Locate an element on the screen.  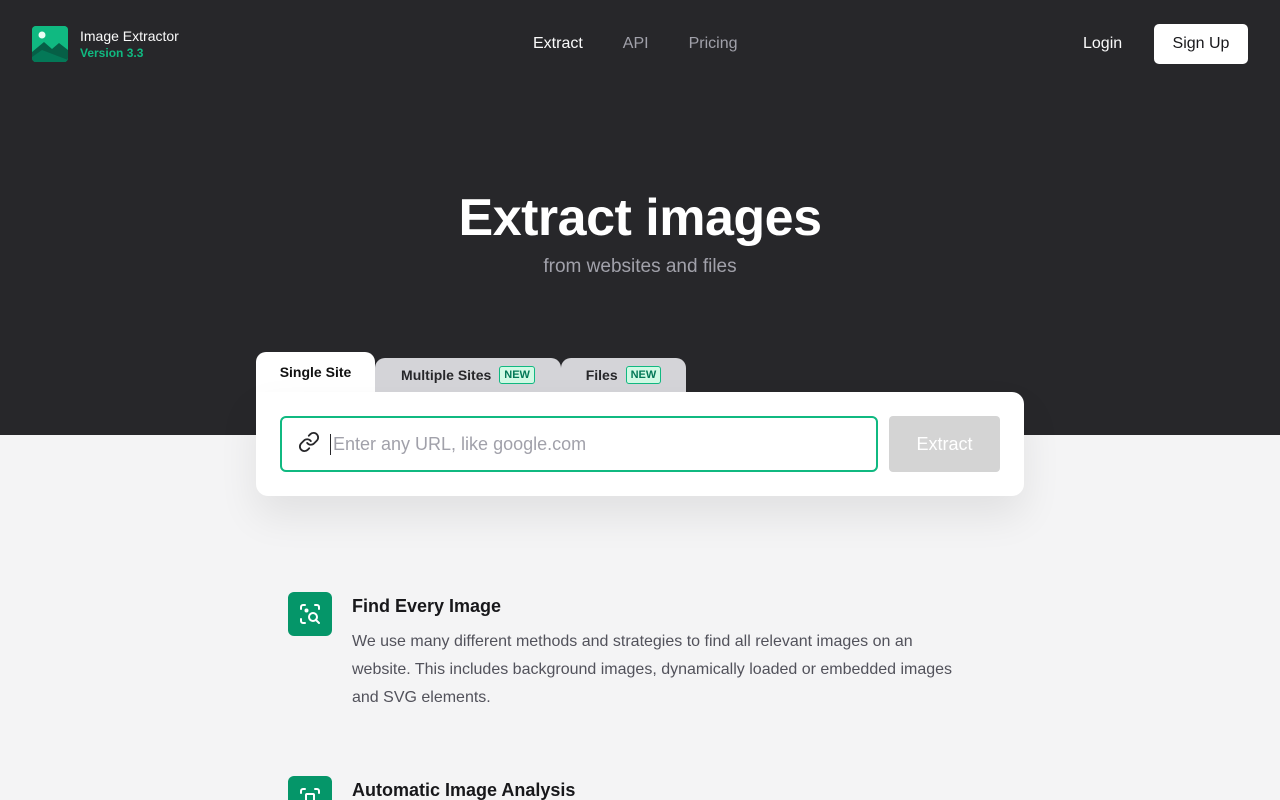
extract-button: Extract is located at coordinates (944, 444).